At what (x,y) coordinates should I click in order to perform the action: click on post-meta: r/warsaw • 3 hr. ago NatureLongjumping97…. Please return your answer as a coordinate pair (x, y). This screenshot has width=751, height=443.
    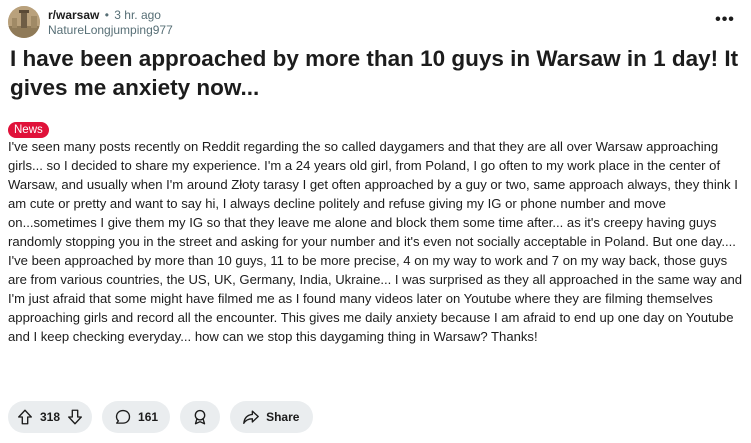
    Looking at the image, I should click on (110, 22).